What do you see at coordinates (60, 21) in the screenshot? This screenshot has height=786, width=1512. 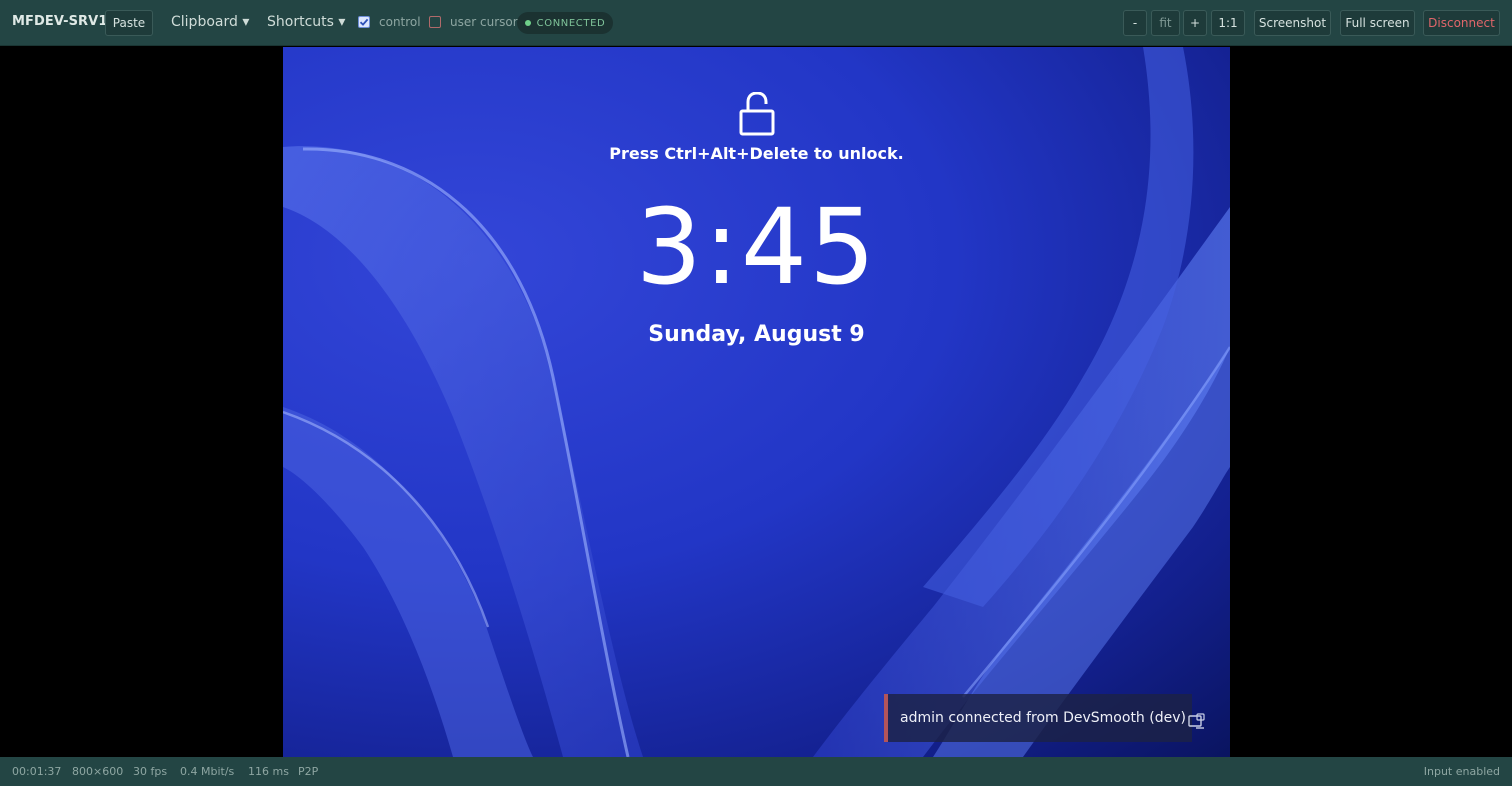 I see `host-name: MFDEV-SRV1` at bounding box center [60, 21].